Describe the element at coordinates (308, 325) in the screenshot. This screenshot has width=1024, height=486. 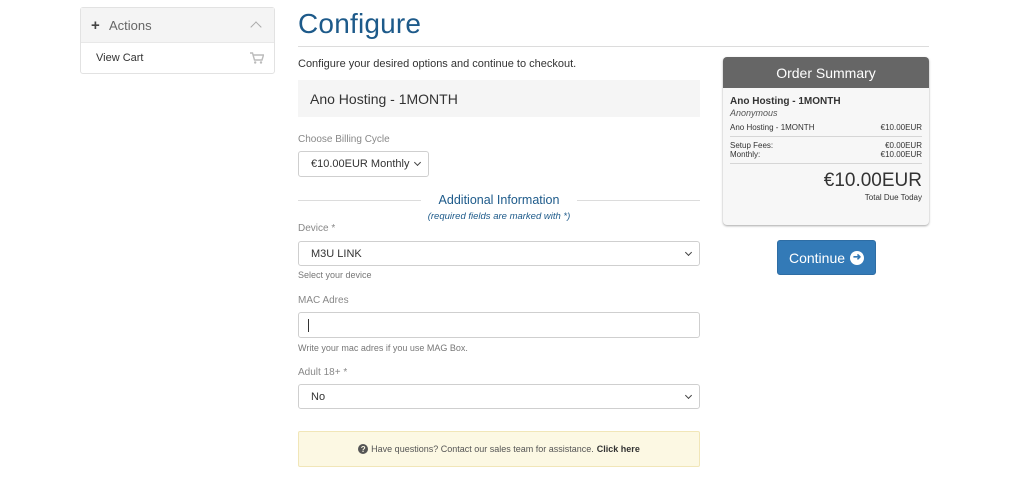
I see `text-cursor` at that location.